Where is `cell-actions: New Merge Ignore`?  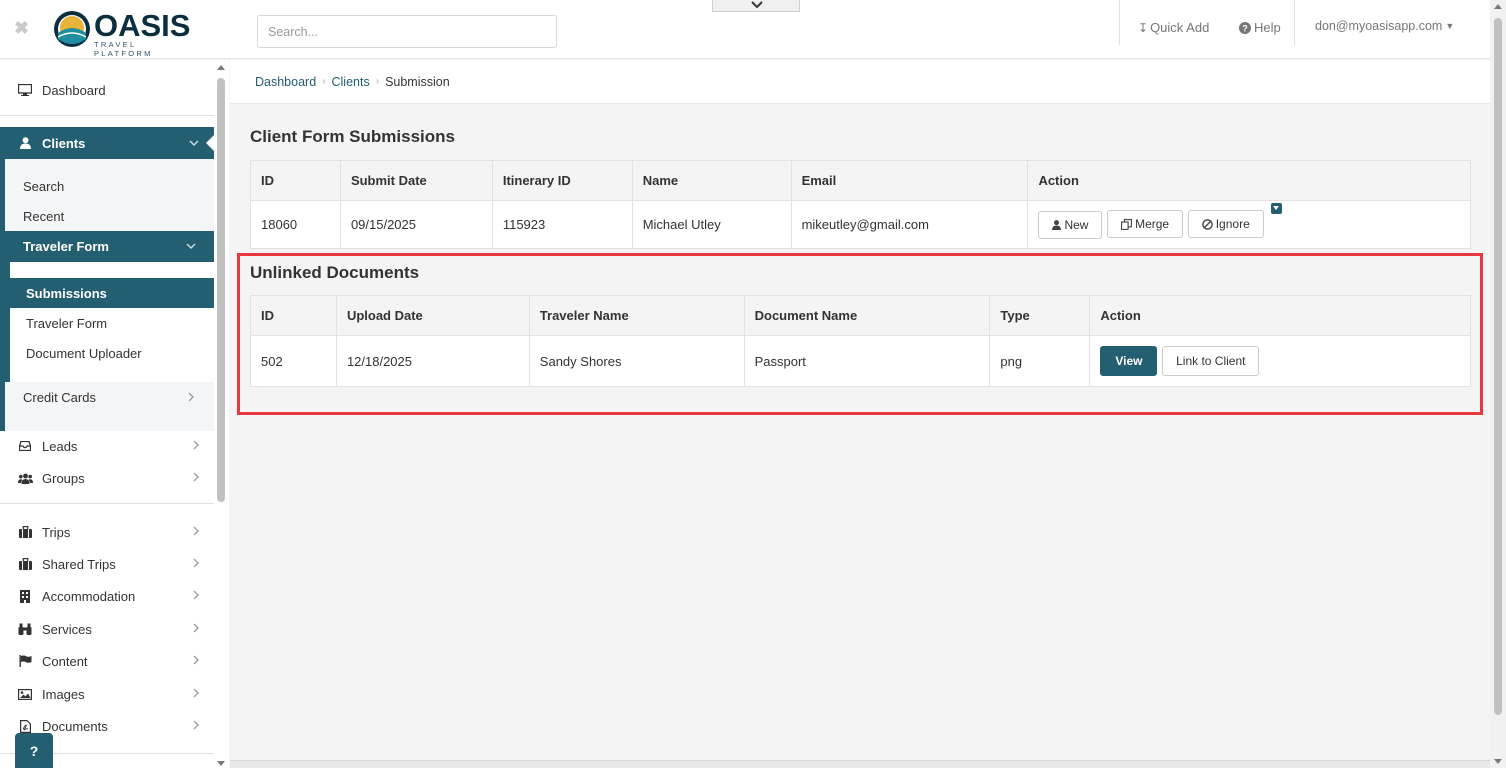
cell-actions: New Merge Ignore is located at coordinates (1249, 224).